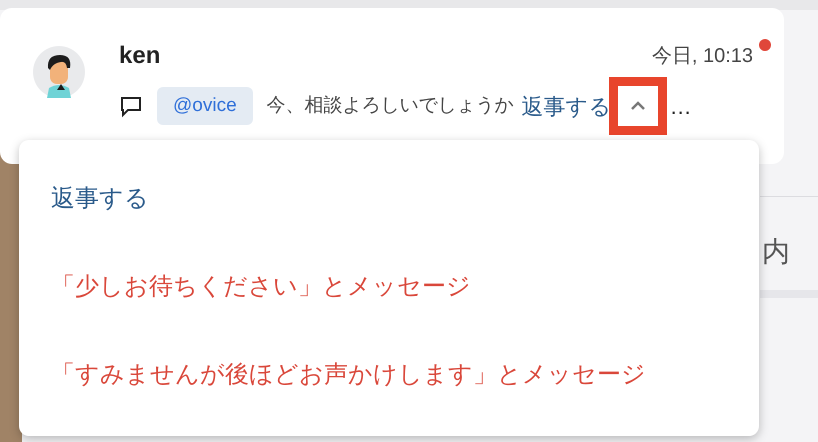 This screenshot has height=442, width=818. What do you see at coordinates (638, 106) in the screenshot?
I see `chevron-icon` at bounding box center [638, 106].